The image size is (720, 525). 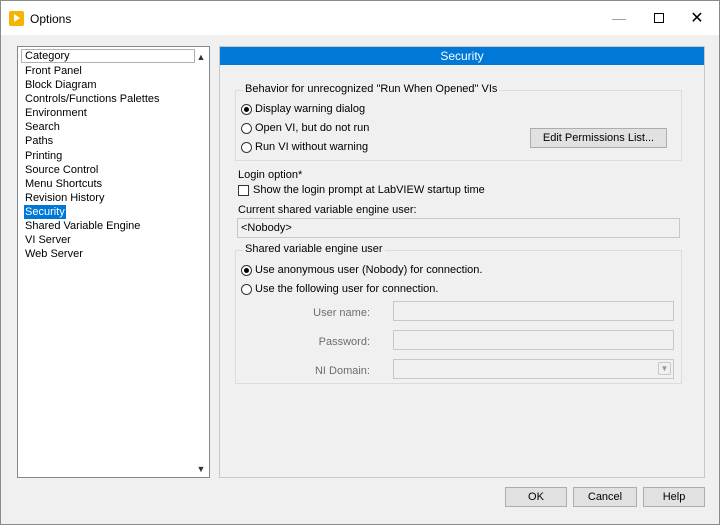 I want to click on maximize-button, so click(x=659, y=18).